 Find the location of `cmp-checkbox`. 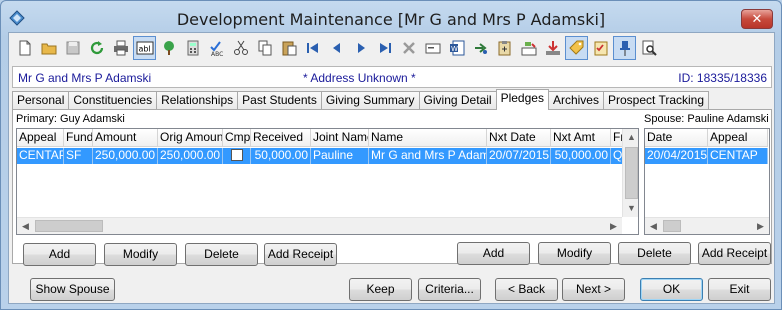

cmp-checkbox is located at coordinates (236, 155).